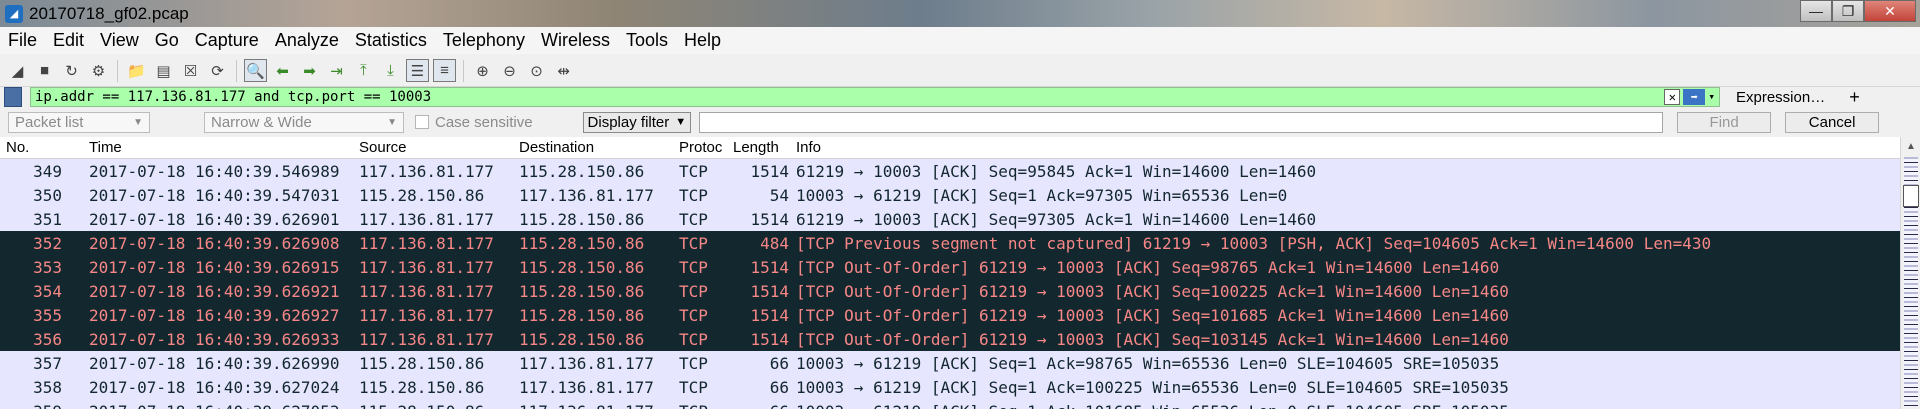  I want to click on auto-scroll-icon: ☰, so click(417, 70).